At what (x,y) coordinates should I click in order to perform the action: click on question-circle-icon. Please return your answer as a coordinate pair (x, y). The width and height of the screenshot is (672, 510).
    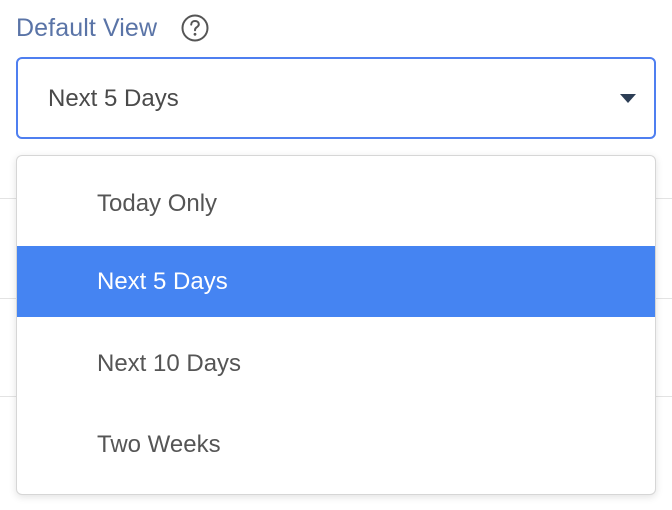
    Looking at the image, I should click on (195, 28).